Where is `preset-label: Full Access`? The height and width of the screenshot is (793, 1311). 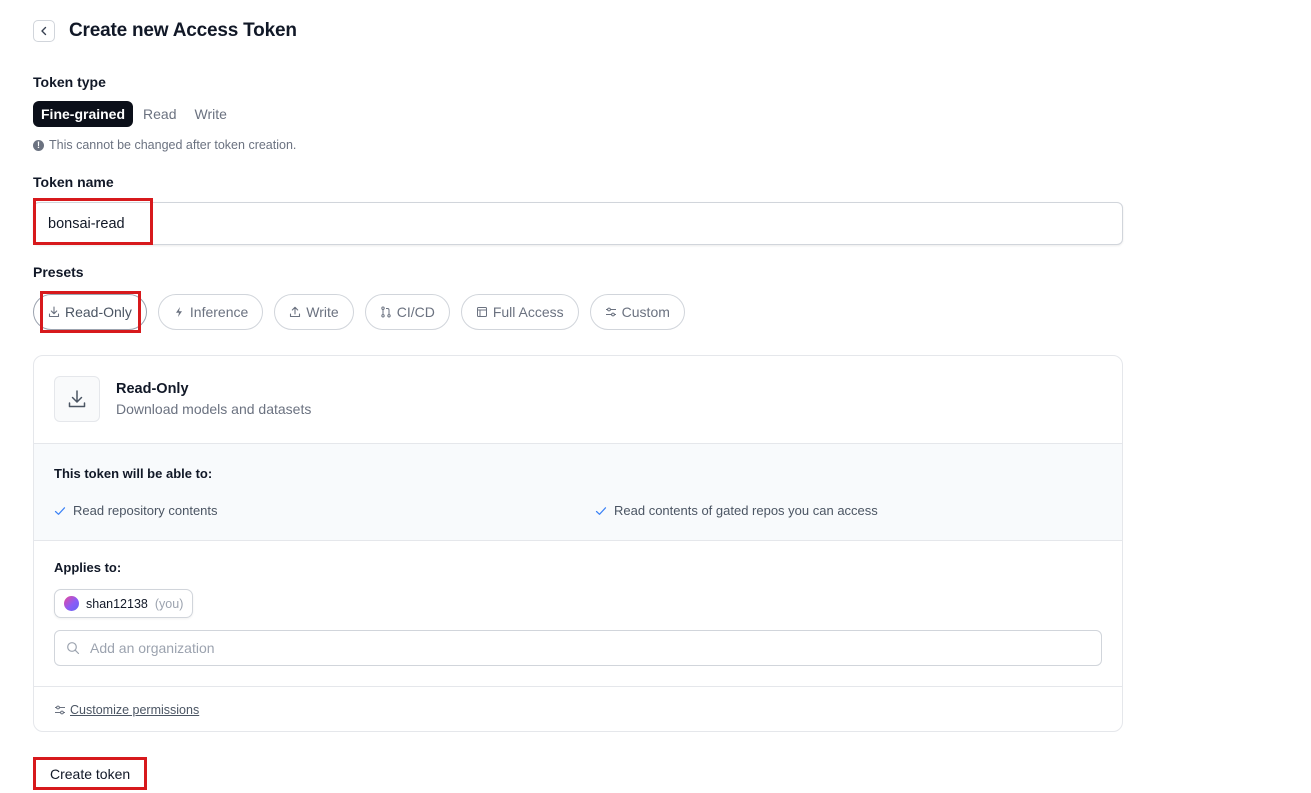 preset-label: Full Access is located at coordinates (528, 312).